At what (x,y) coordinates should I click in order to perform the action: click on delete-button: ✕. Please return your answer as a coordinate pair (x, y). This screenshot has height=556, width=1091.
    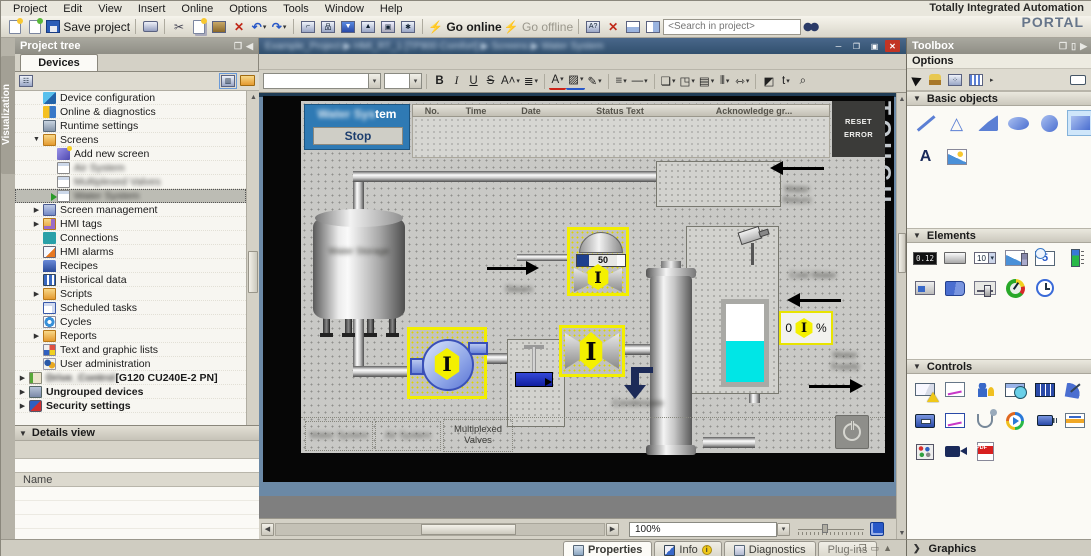
    Looking at the image, I should click on (239, 27).